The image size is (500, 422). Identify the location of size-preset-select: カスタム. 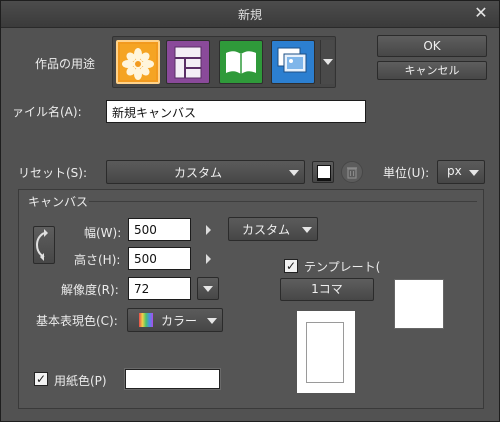
(273, 229).